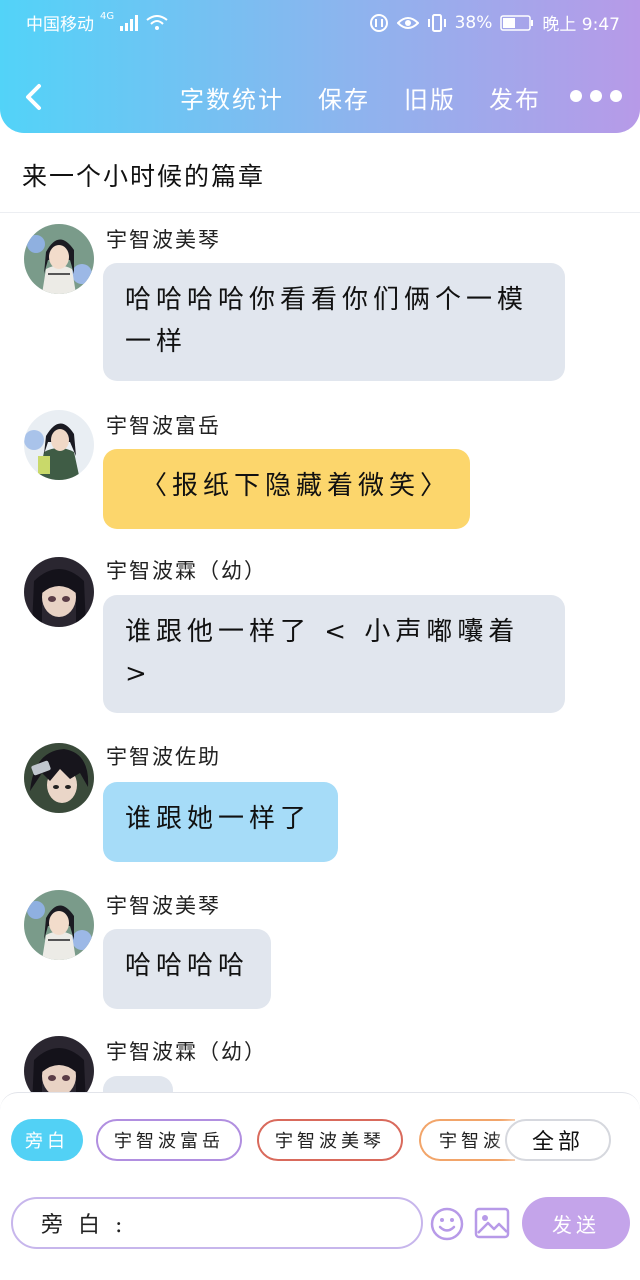  What do you see at coordinates (576, 1223) in the screenshot?
I see `send-button: 发送` at bounding box center [576, 1223].